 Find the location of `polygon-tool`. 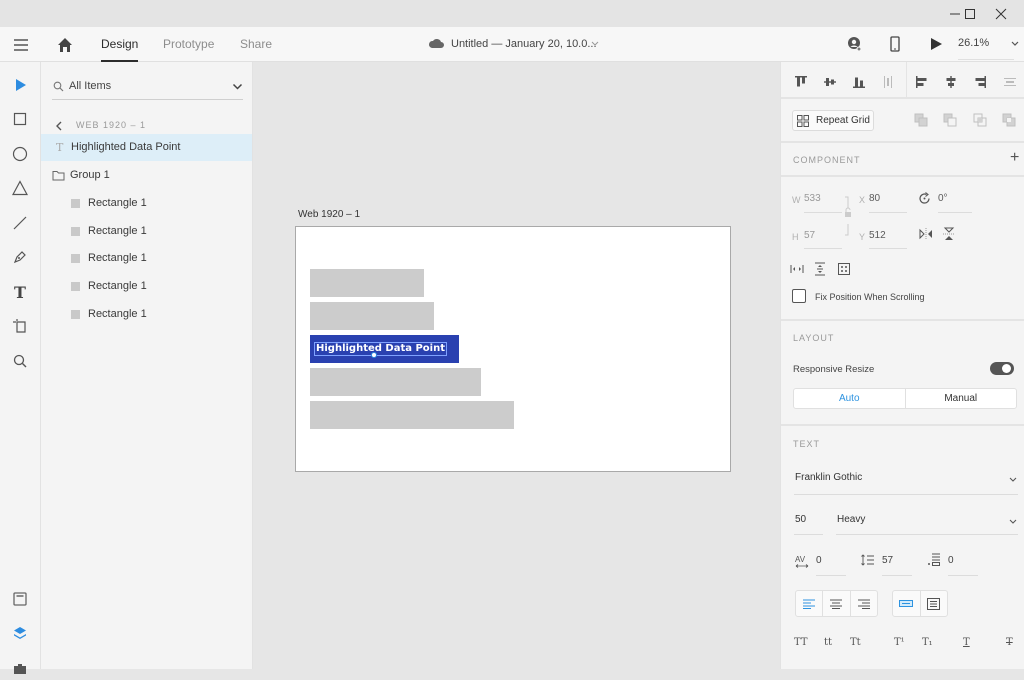

polygon-tool is located at coordinates (20, 188).